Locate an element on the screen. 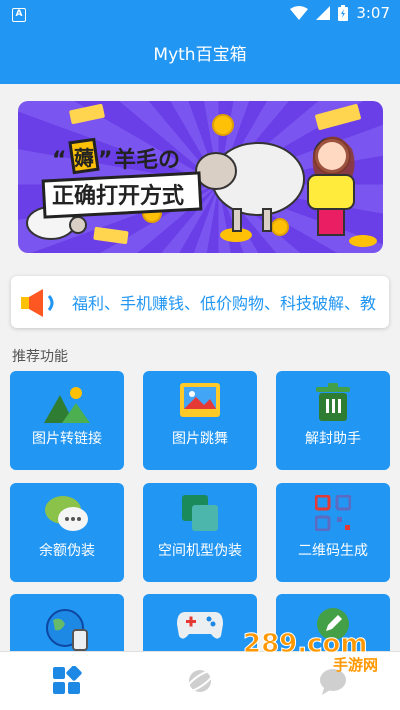  wifi-icon is located at coordinates (299, 13).